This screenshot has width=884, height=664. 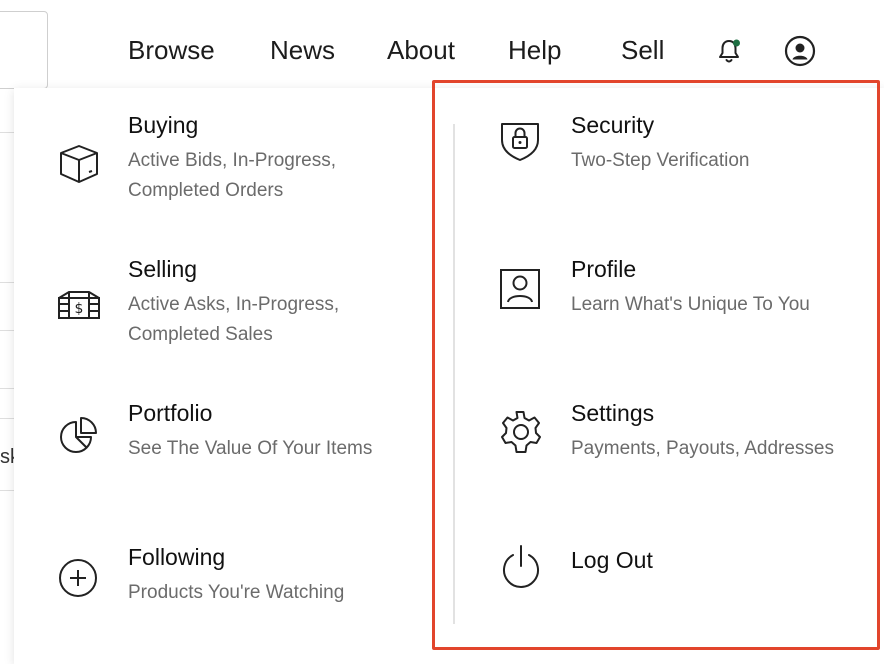 I want to click on plus-circle-icon, so click(x=79, y=581).